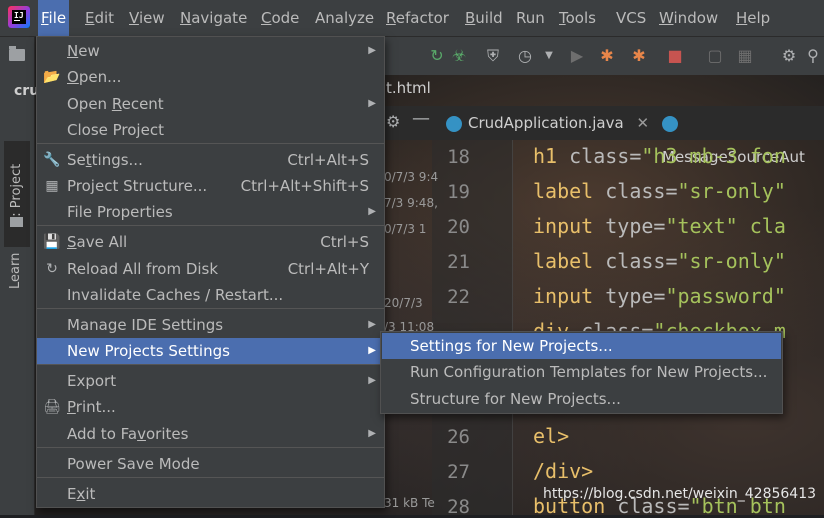  Describe the element at coordinates (304, 186) in the screenshot. I see `shortcut-label: Ctrl+Alt+Shift+S` at that location.